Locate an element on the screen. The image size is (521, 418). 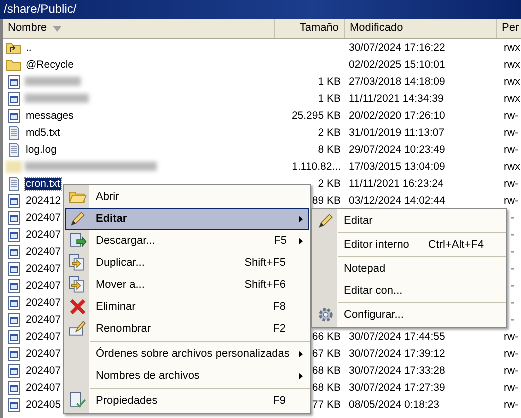
column-header: Per is located at coordinates (509, 28).